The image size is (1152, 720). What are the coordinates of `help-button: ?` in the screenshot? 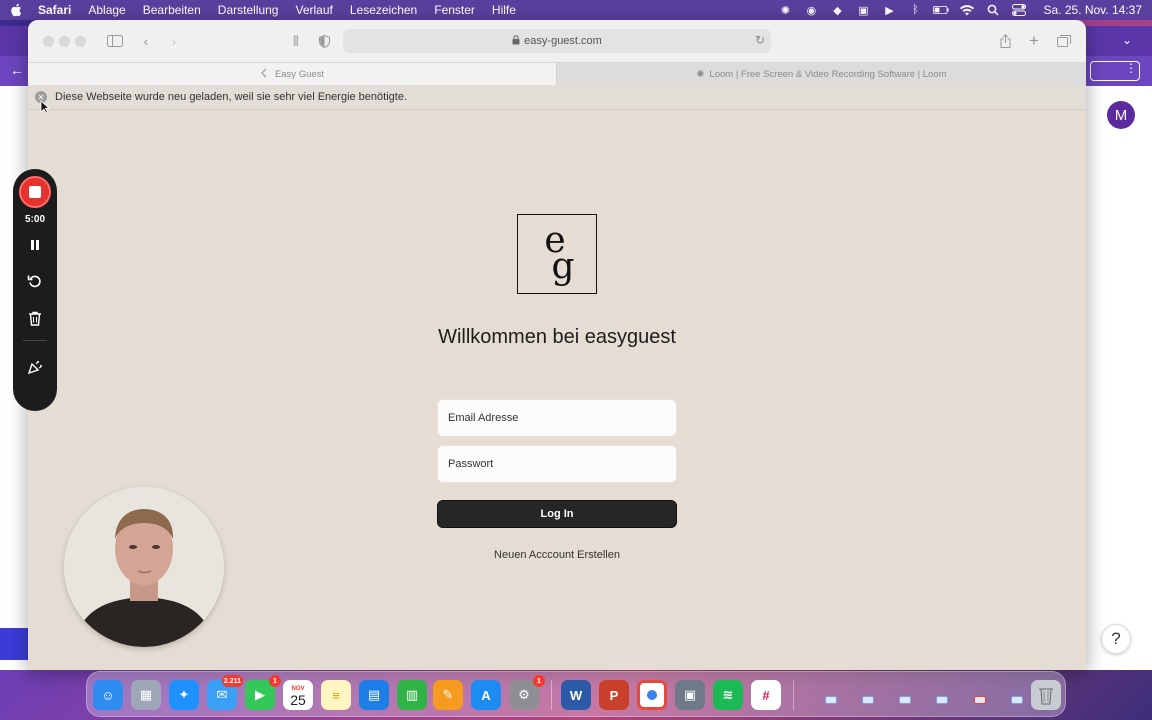 It's located at (1116, 639).